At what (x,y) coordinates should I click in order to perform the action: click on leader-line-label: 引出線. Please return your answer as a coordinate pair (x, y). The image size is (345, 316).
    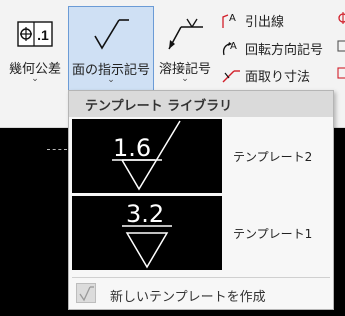
    Looking at the image, I should click on (265, 22).